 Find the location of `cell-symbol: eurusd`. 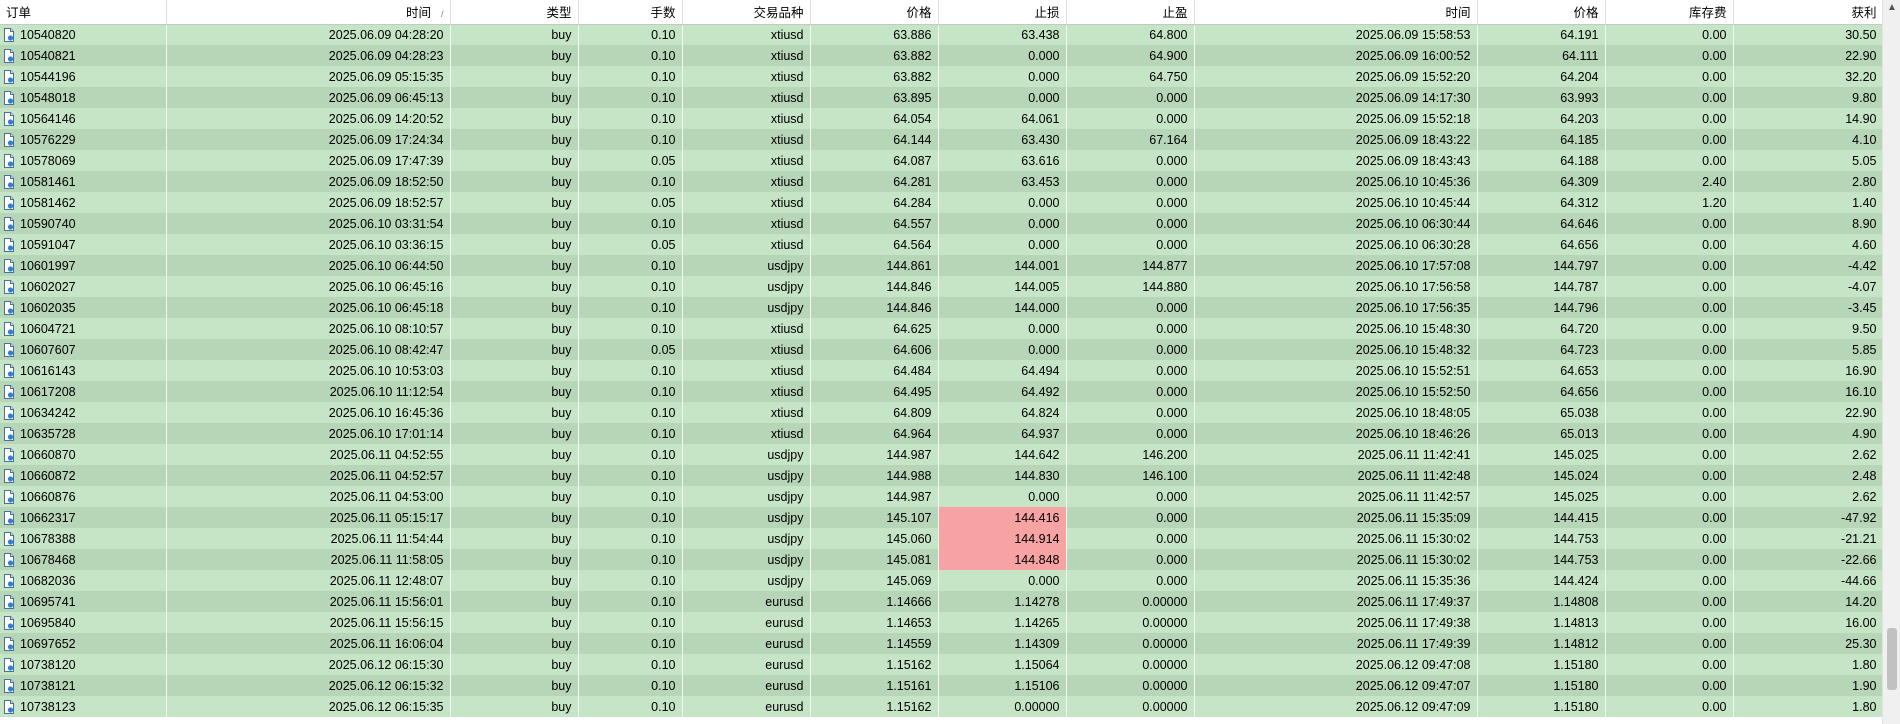

cell-symbol: eurusd is located at coordinates (746, 685).